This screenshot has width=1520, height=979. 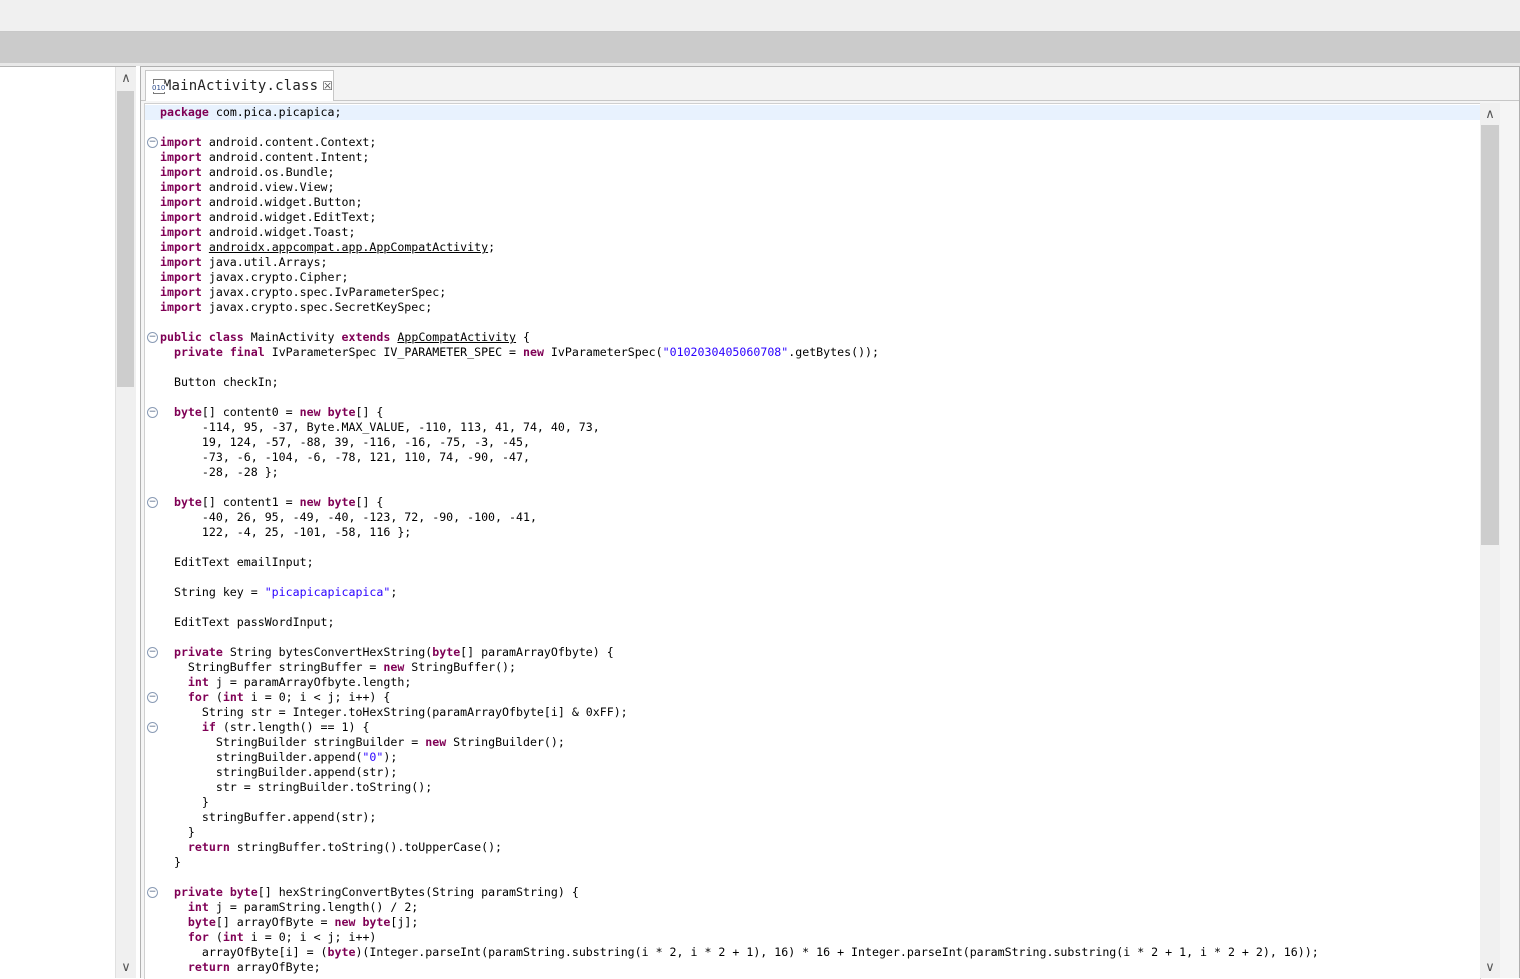 What do you see at coordinates (275, 112) in the screenshot?
I see `code-token: com.pica.picapica;` at bounding box center [275, 112].